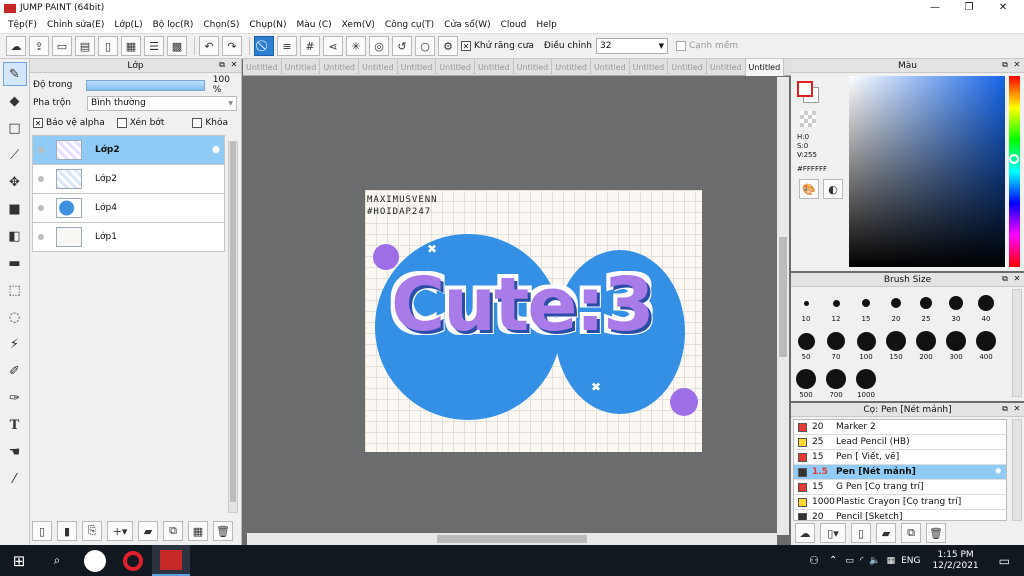 This screenshot has width=1024, height=576. Describe the element at coordinates (833, 533) in the screenshot. I see `add-brush-menu-icon: ▯▾` at that location.